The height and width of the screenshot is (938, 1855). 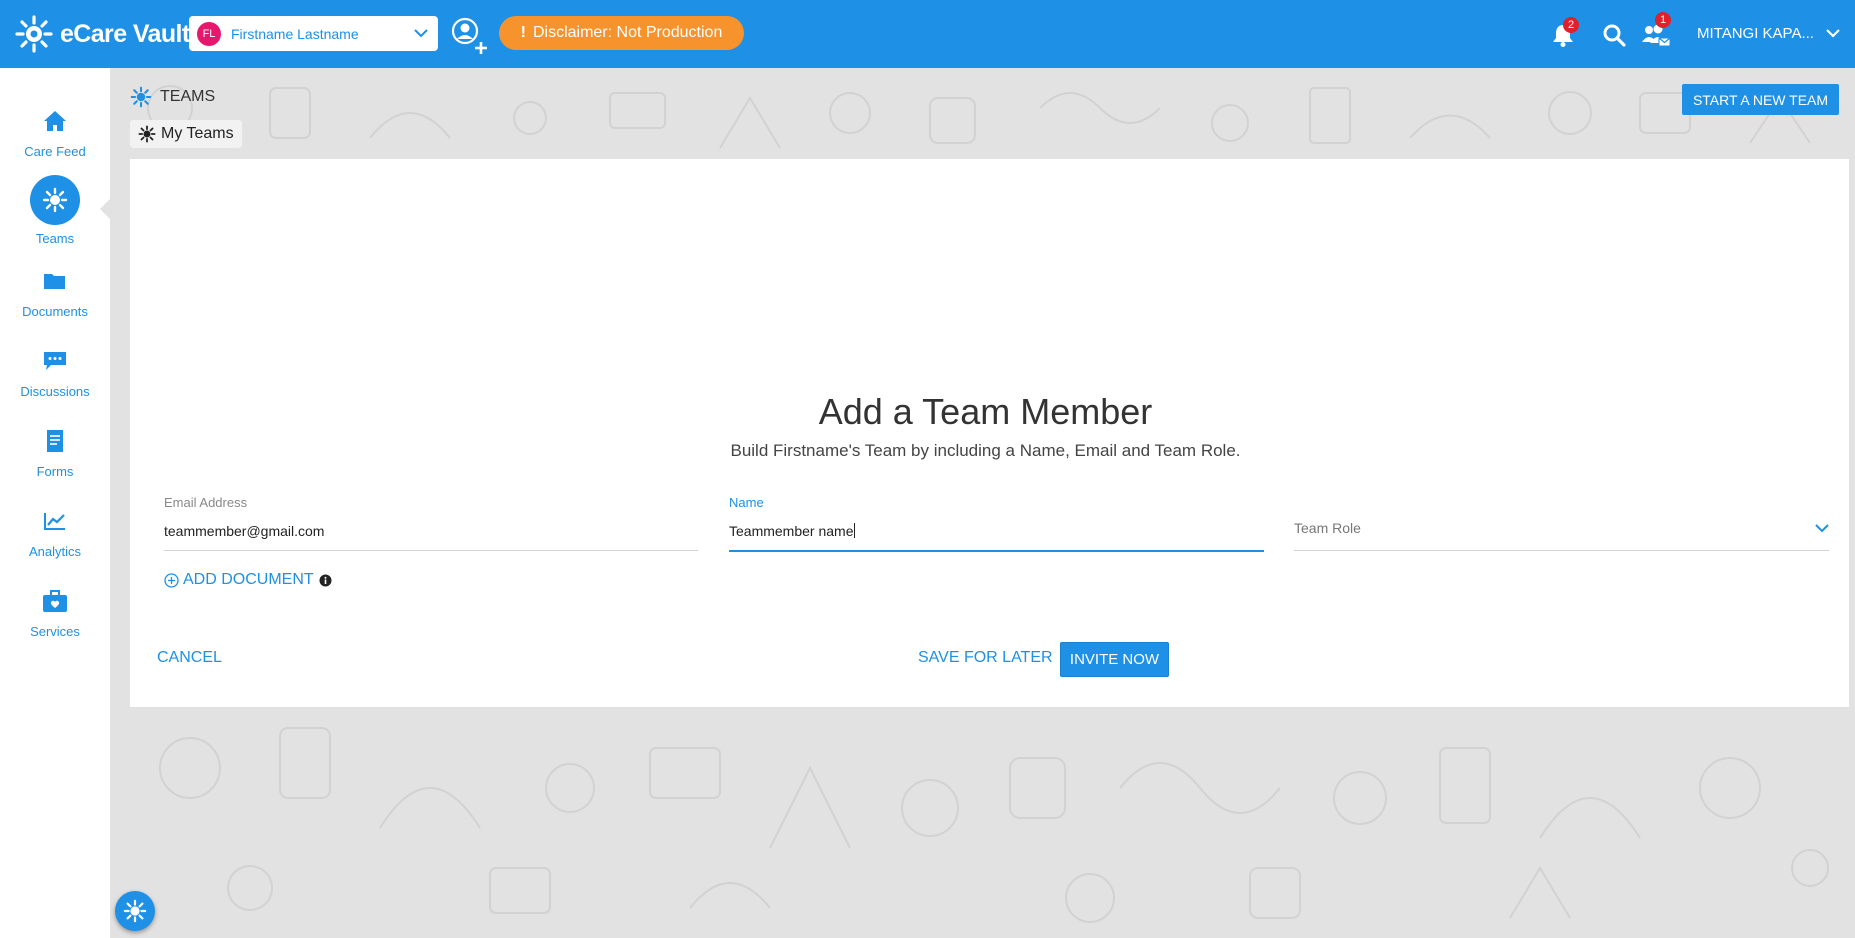 I want to click on patient-selector: FL Firstname Lastname, so click(x=313, y=33).